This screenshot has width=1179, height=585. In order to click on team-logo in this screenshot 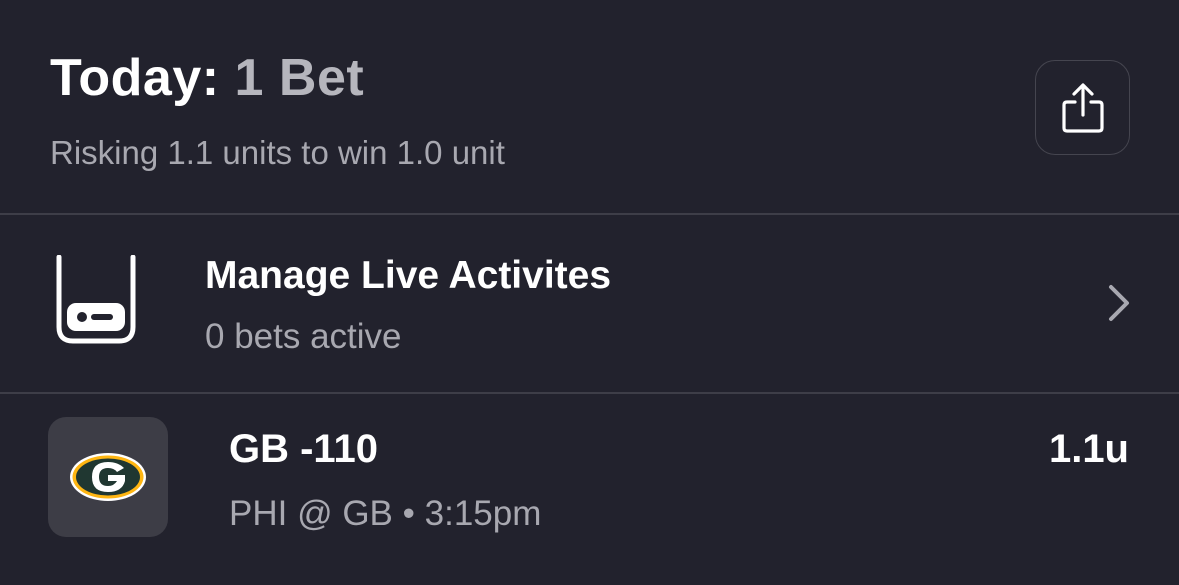, I will do `click(108, 477)`.